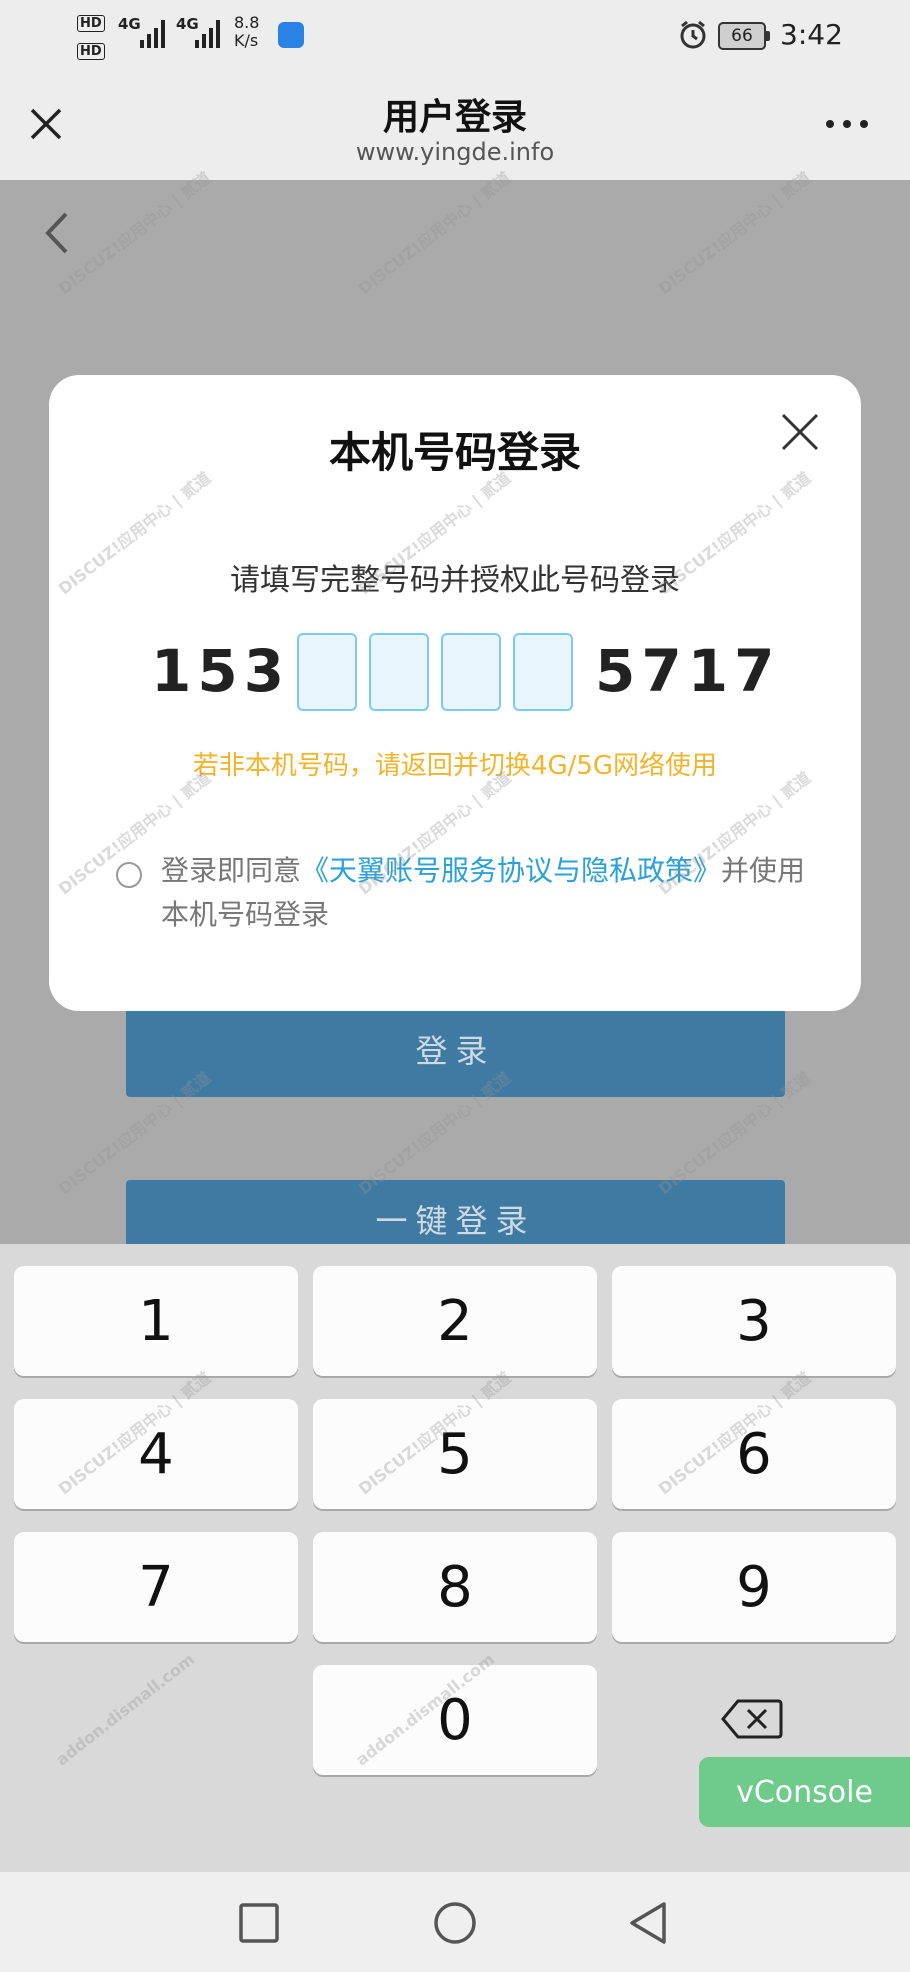  I want to click on phone-suffix: 5717, so click(688, 671).